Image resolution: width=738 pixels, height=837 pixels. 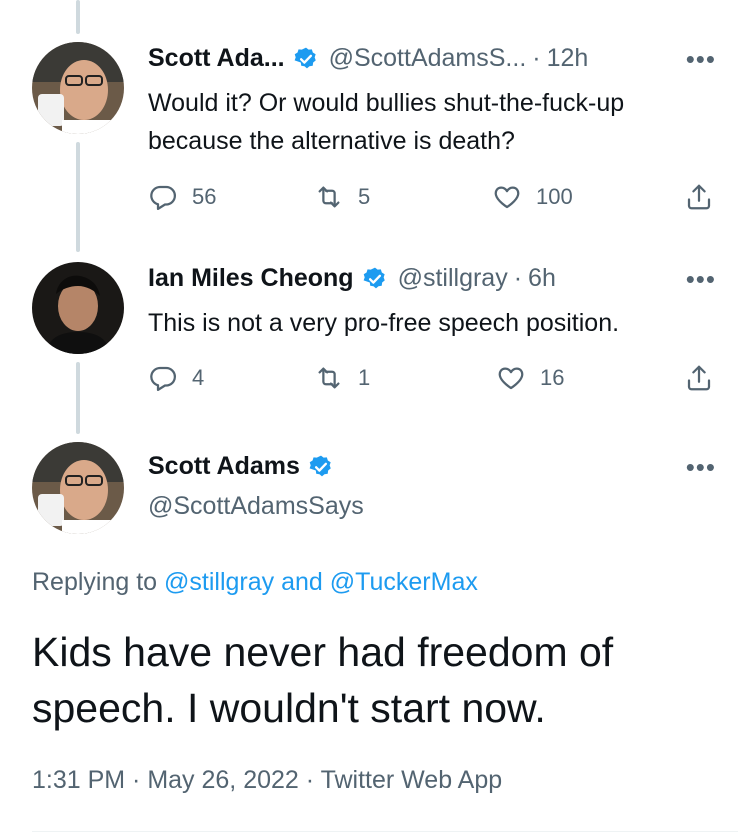 I want to click on display-name: Scott Adams, so click(x=224, y=466).